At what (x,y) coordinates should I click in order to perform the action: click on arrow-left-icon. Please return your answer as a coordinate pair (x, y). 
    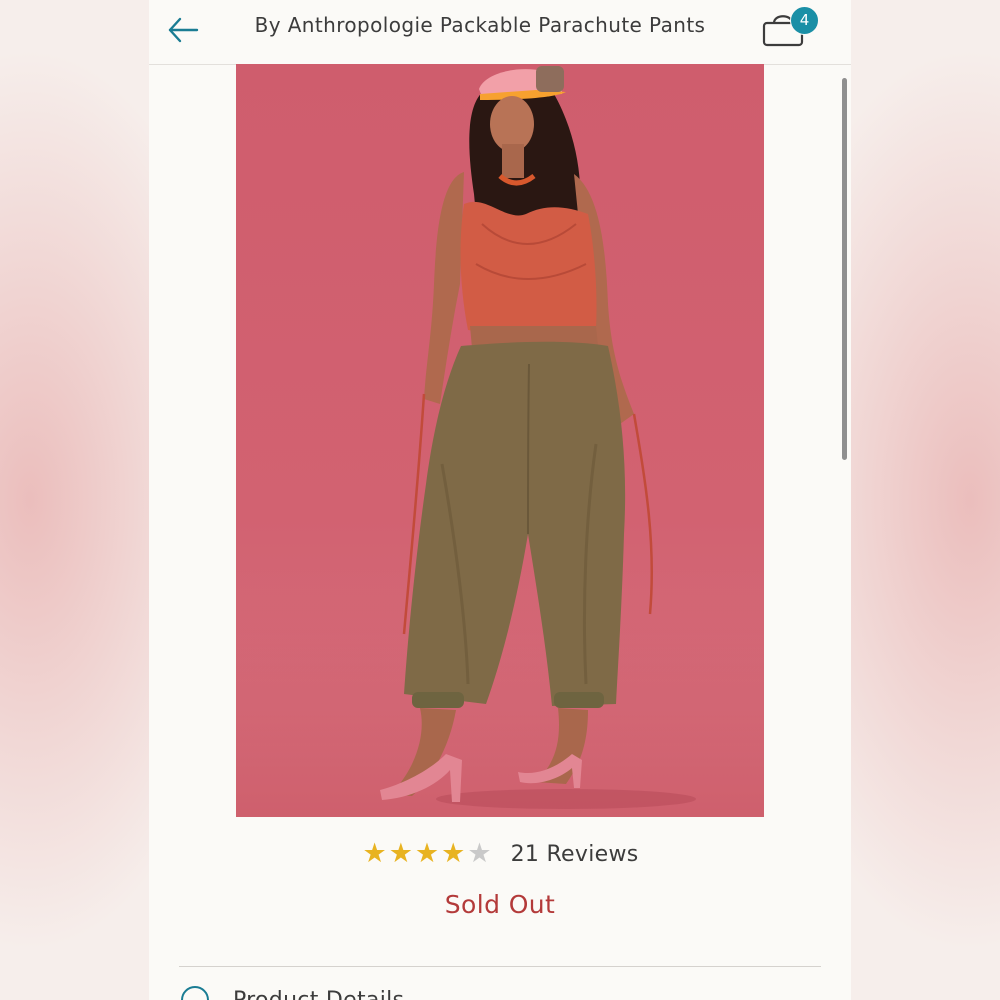
    Looking at the image, I should click on (183, 30).